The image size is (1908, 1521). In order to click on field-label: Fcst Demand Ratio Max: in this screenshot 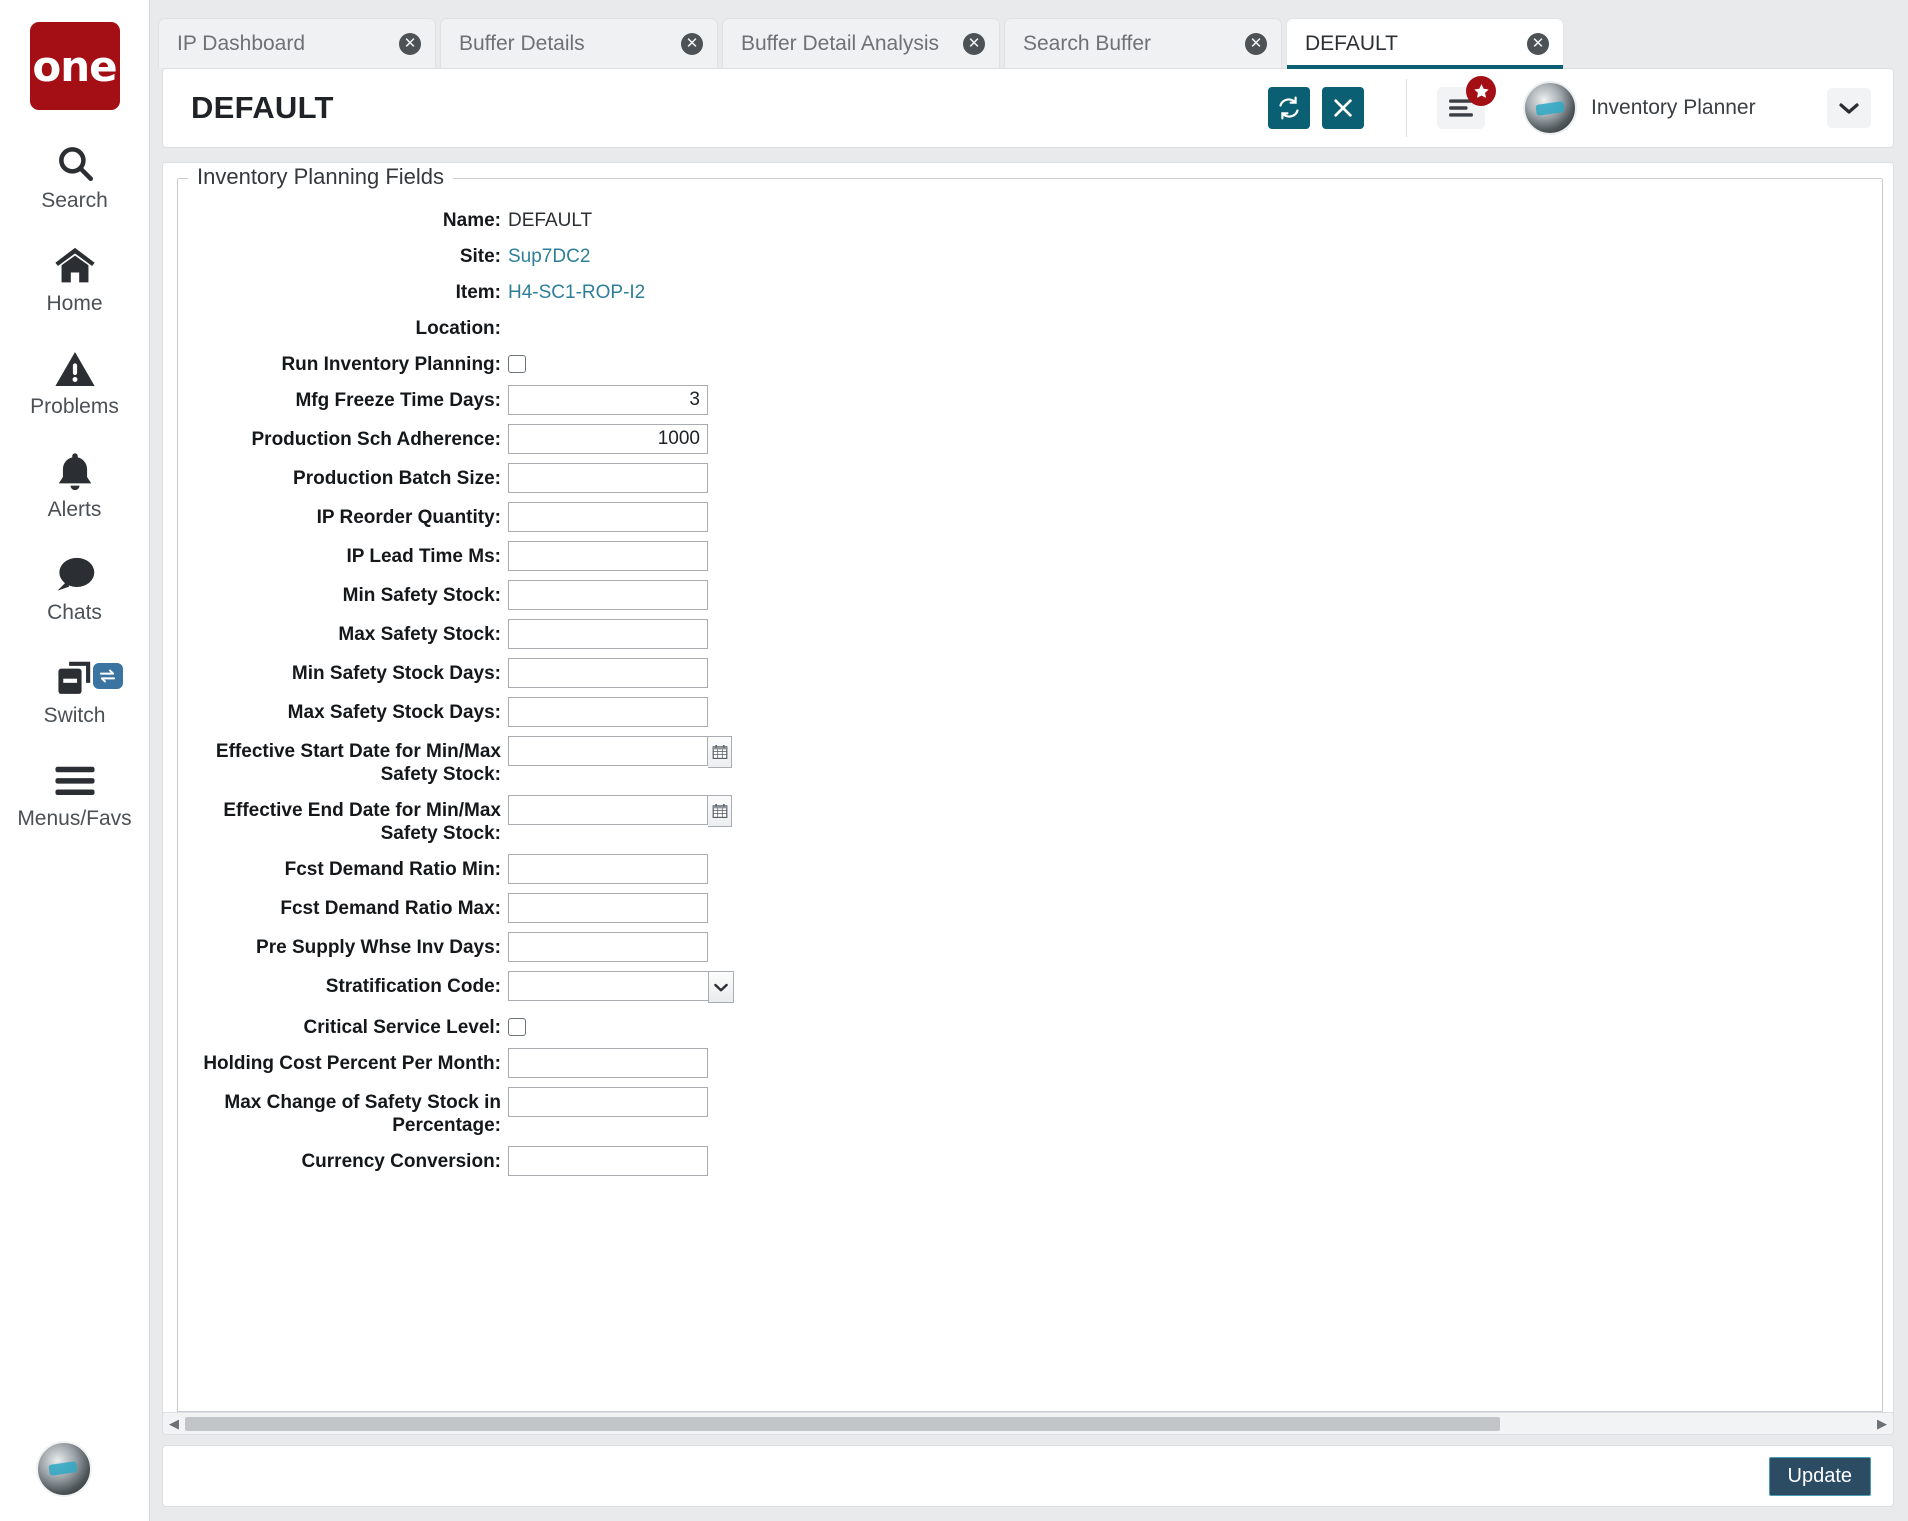, I will do `click(390, 908)`.